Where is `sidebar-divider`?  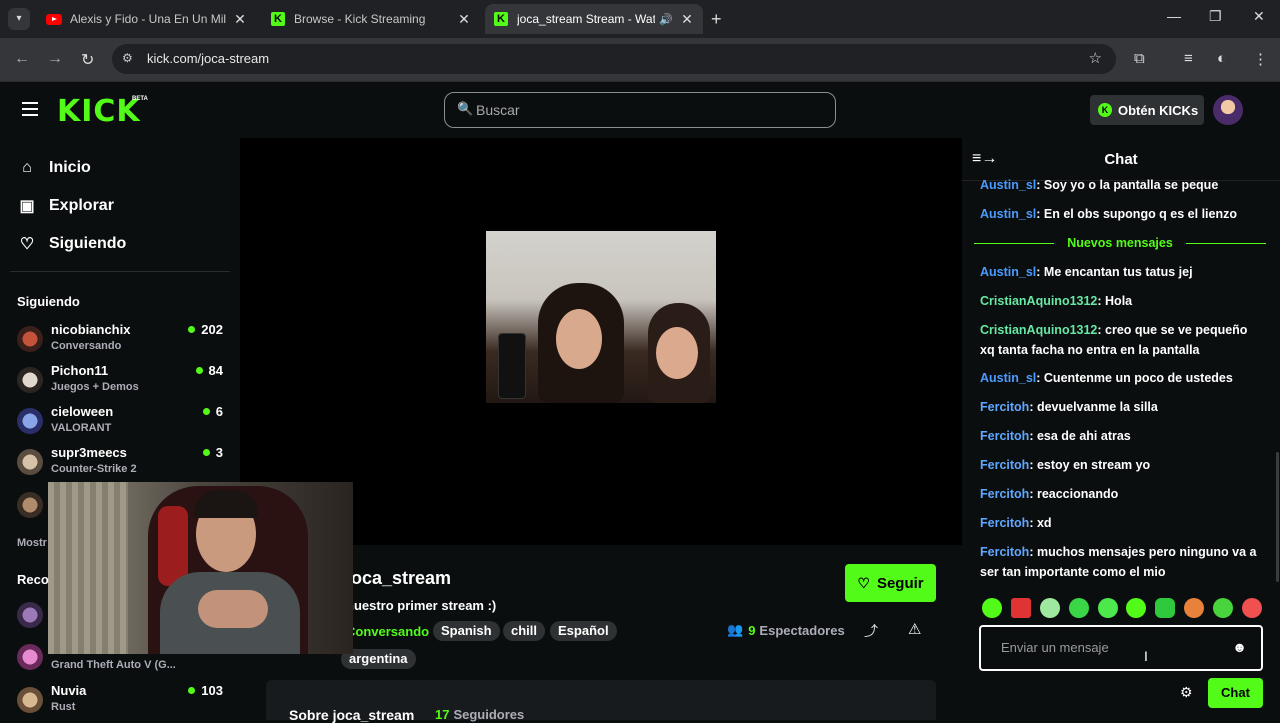 sidebar-divider is located at coordinates (120, 271).